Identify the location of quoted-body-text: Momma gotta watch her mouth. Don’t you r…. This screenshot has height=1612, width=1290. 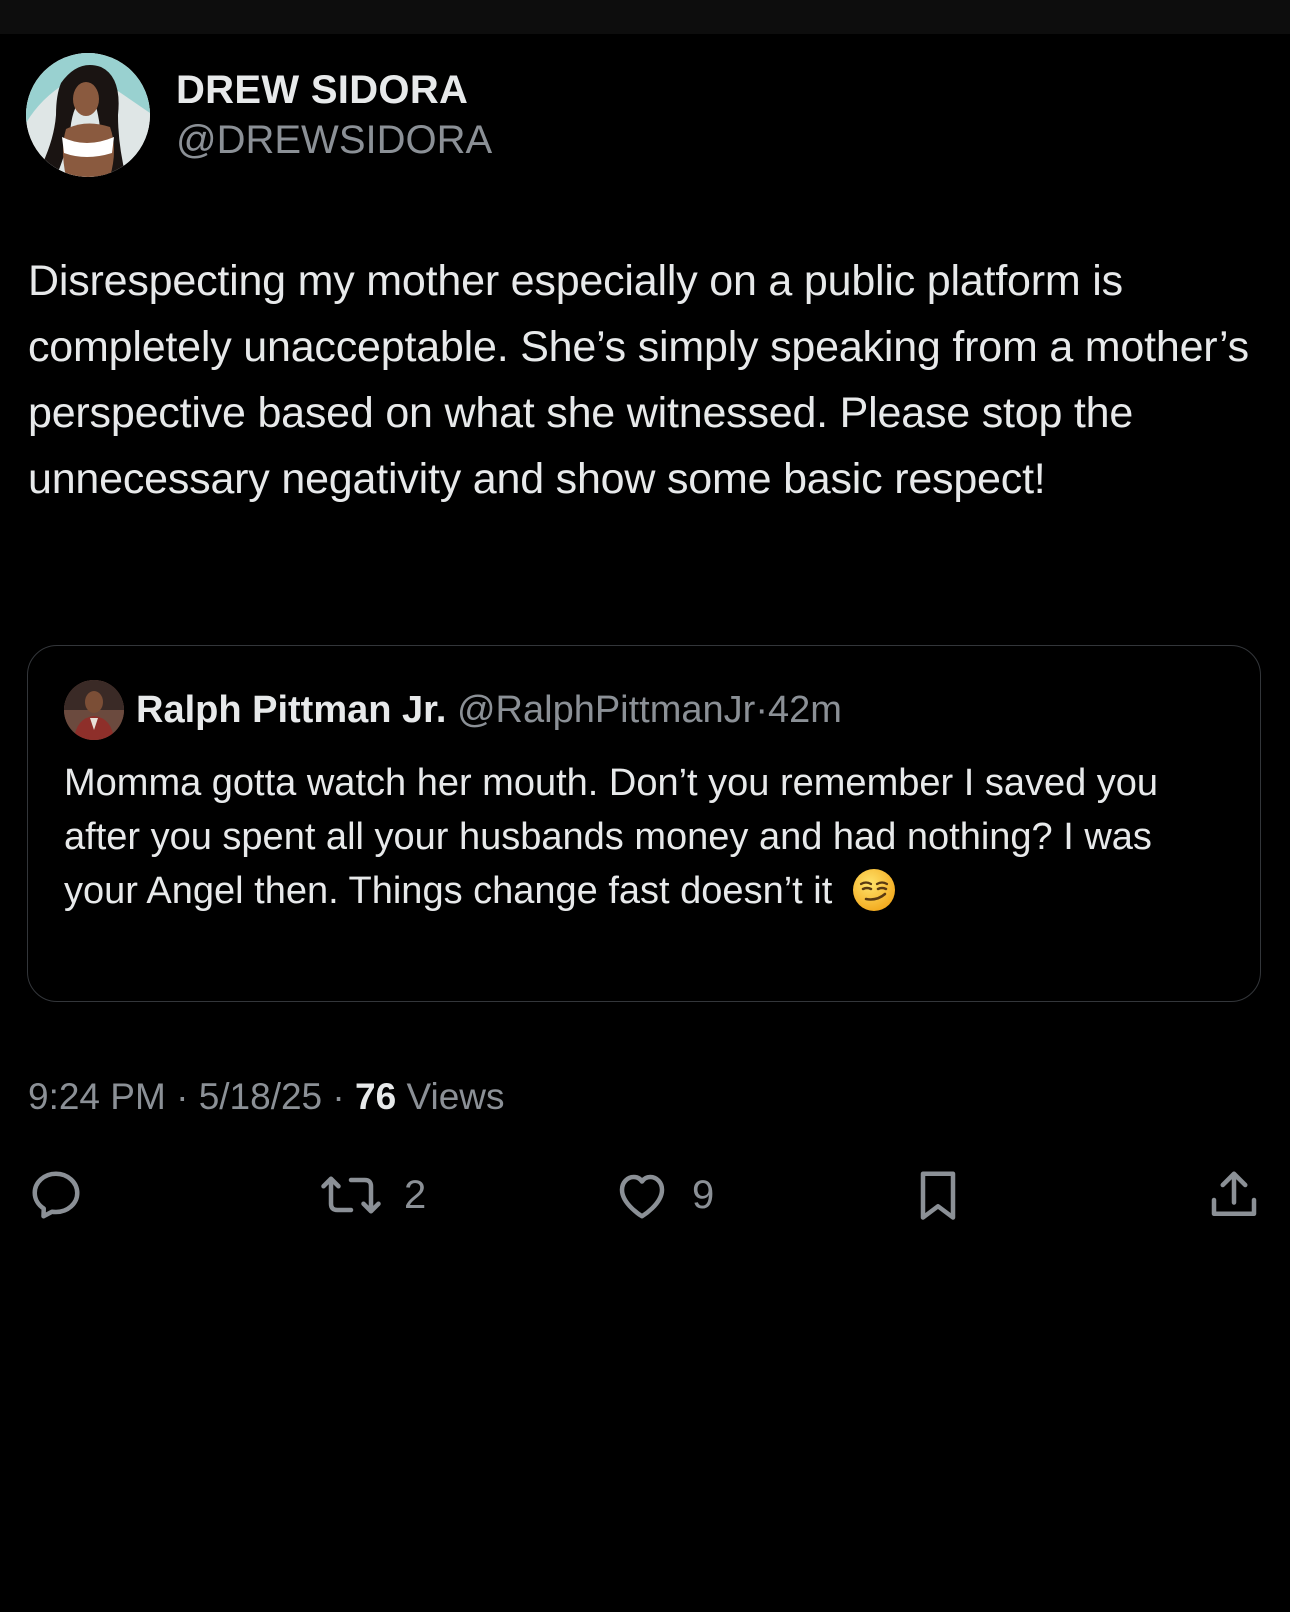
(611, 837).